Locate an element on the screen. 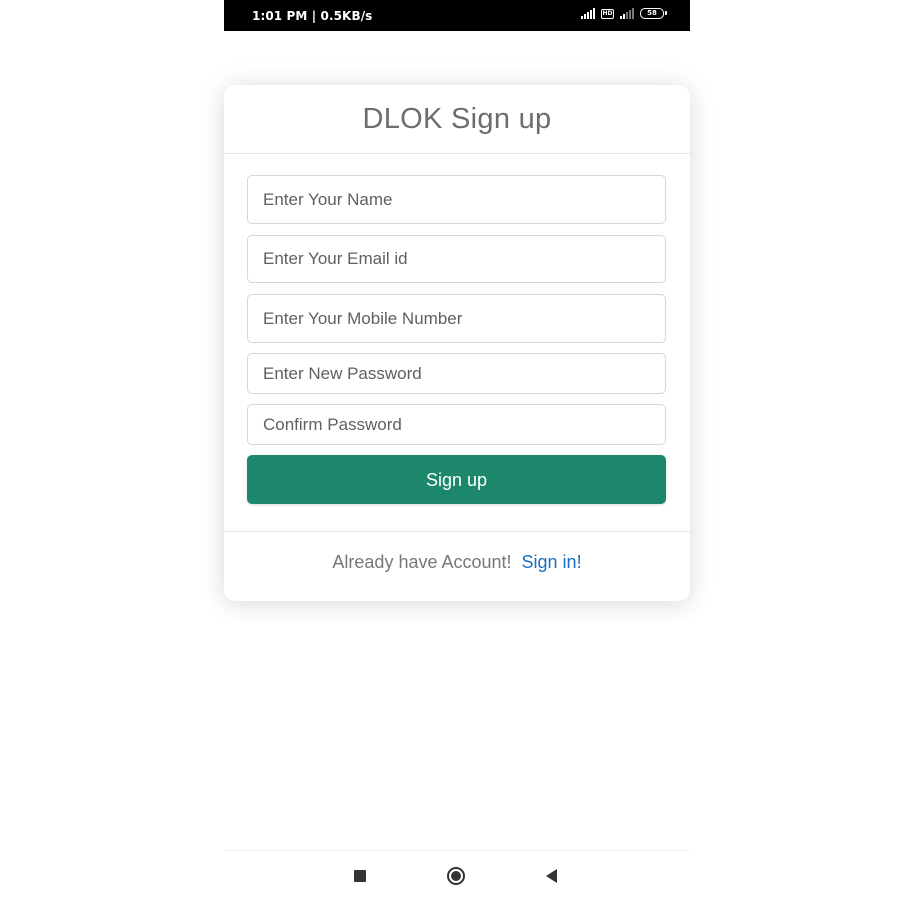  header-divider is located at coordinates (457, 153).